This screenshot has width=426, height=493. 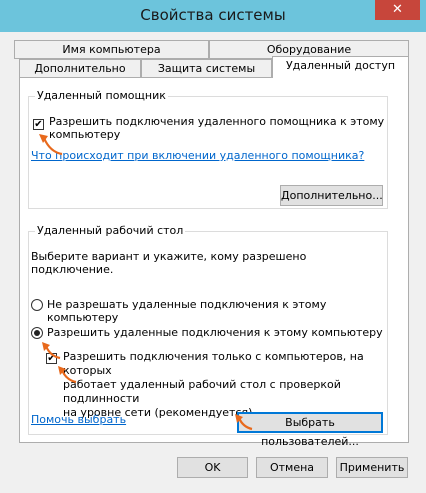 I want to click on radio-selected-dot, so click(x=37, y=333).